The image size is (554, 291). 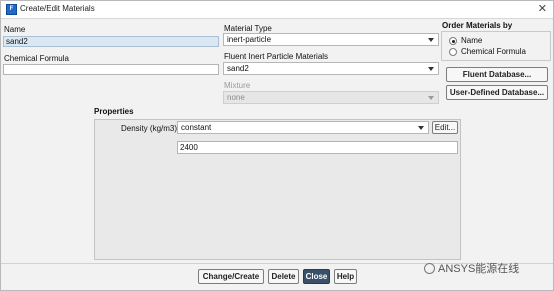 What do you see at coordinates (479, 269) in the screenshot?
I see `watermark-text: ANSYS能源在线` at bounding box center [479, 269].